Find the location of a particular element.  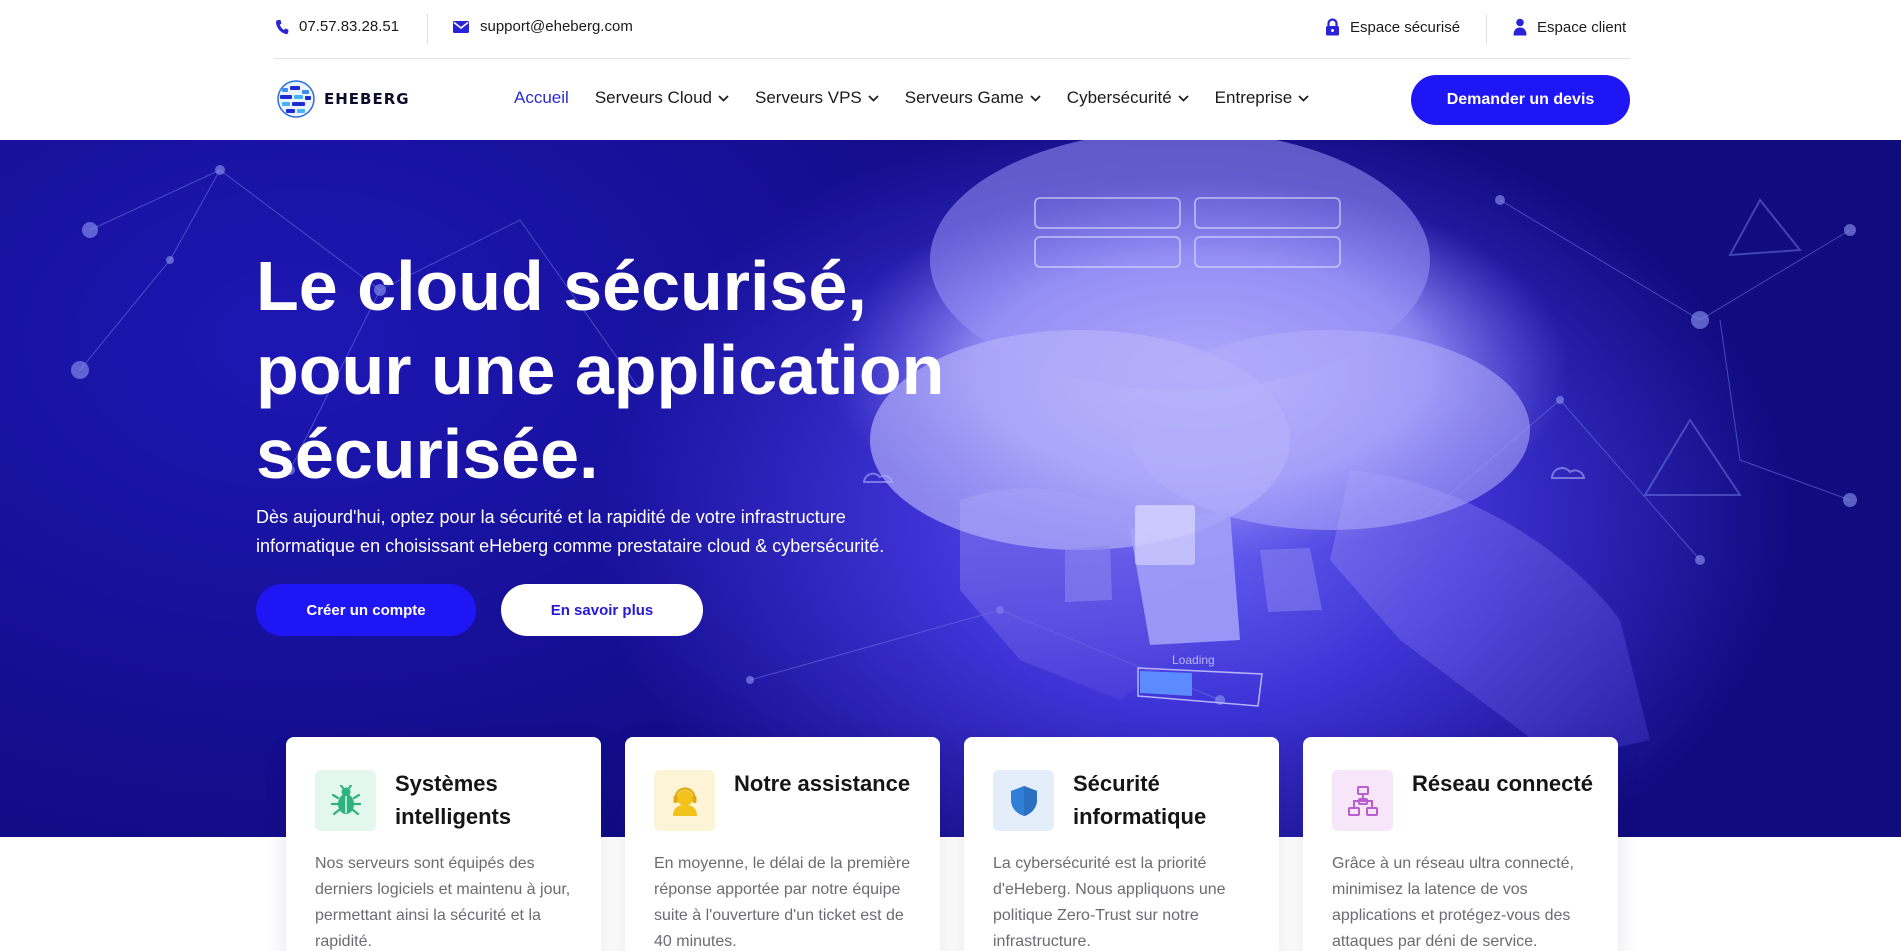

mail-icon is located at coordinates (461, 26).